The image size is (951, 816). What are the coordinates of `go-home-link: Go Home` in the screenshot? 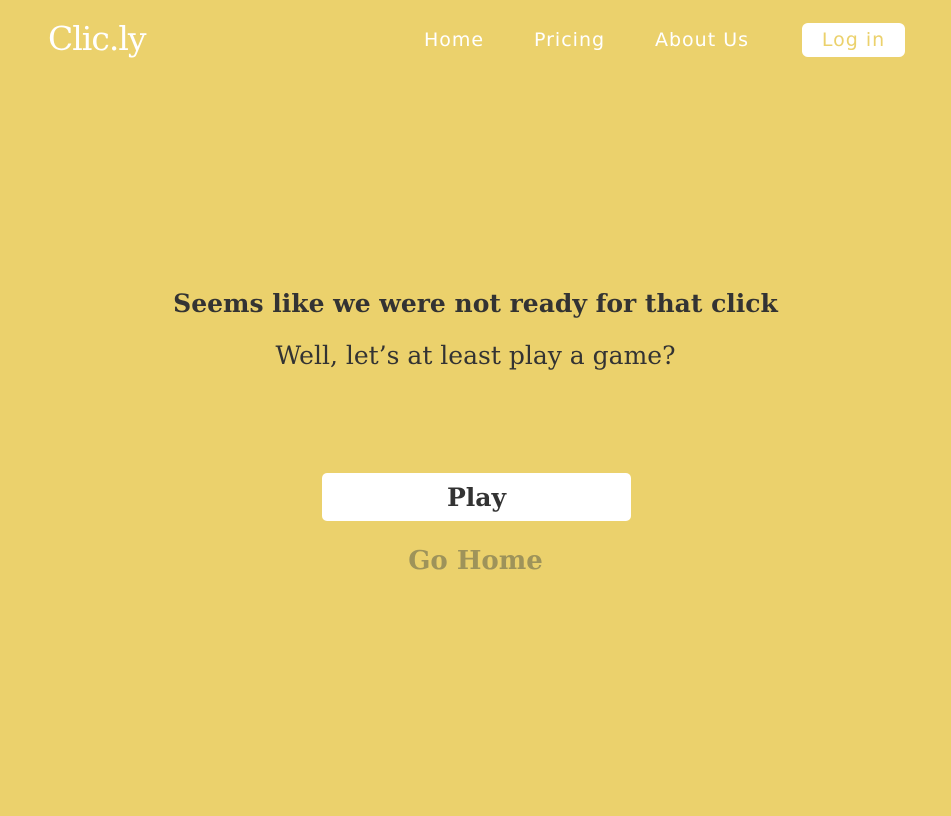 It's located at (475, 561).